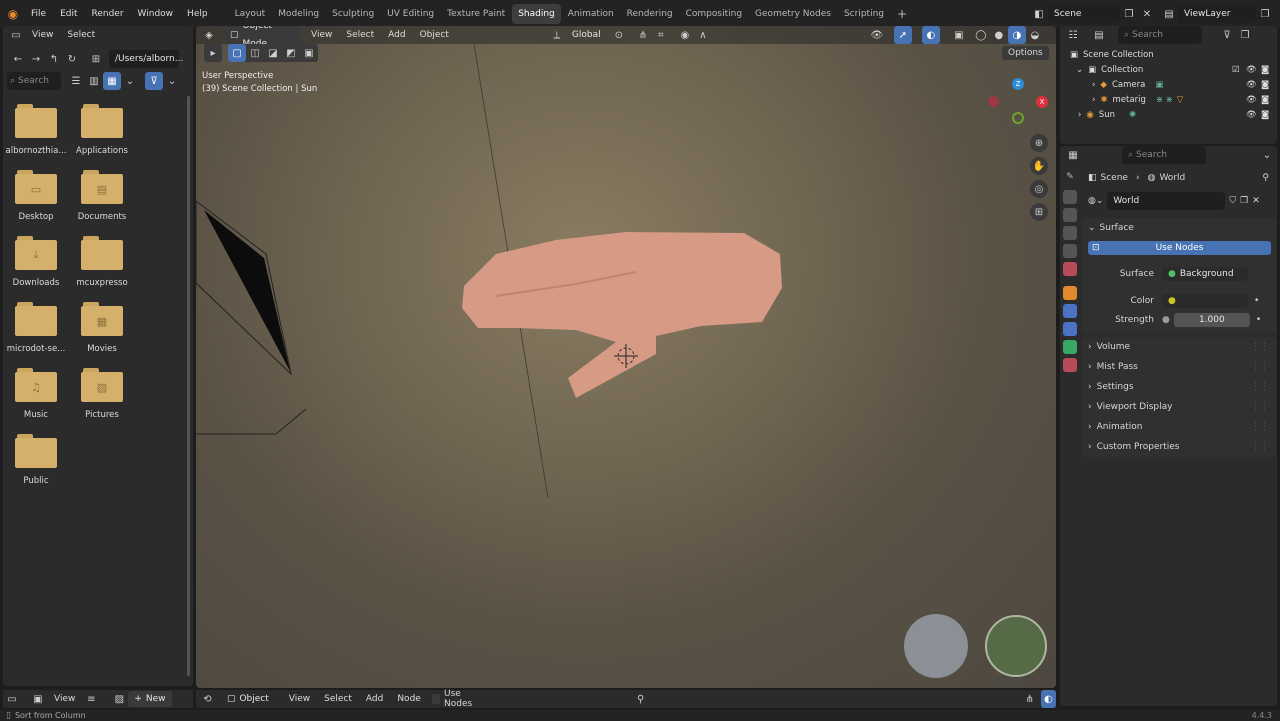 Image resolution: width=1280 pixels, height=721 pixels. I want to click on axis-x-icon: X, so click(1042, 102).